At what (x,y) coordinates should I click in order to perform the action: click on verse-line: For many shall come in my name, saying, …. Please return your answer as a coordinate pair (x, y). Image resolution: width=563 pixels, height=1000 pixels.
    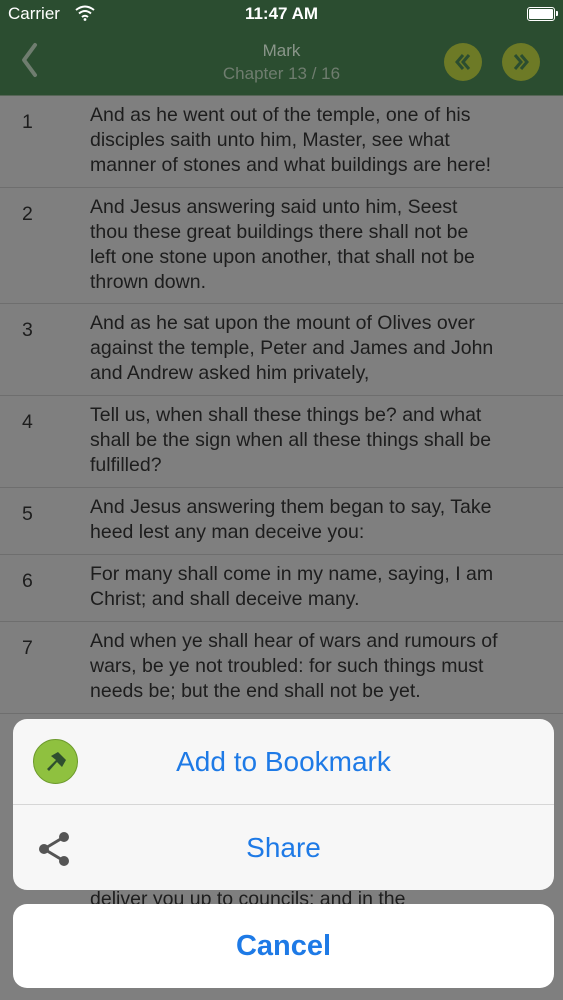
    Looking at the image, I should click on (292, 574).